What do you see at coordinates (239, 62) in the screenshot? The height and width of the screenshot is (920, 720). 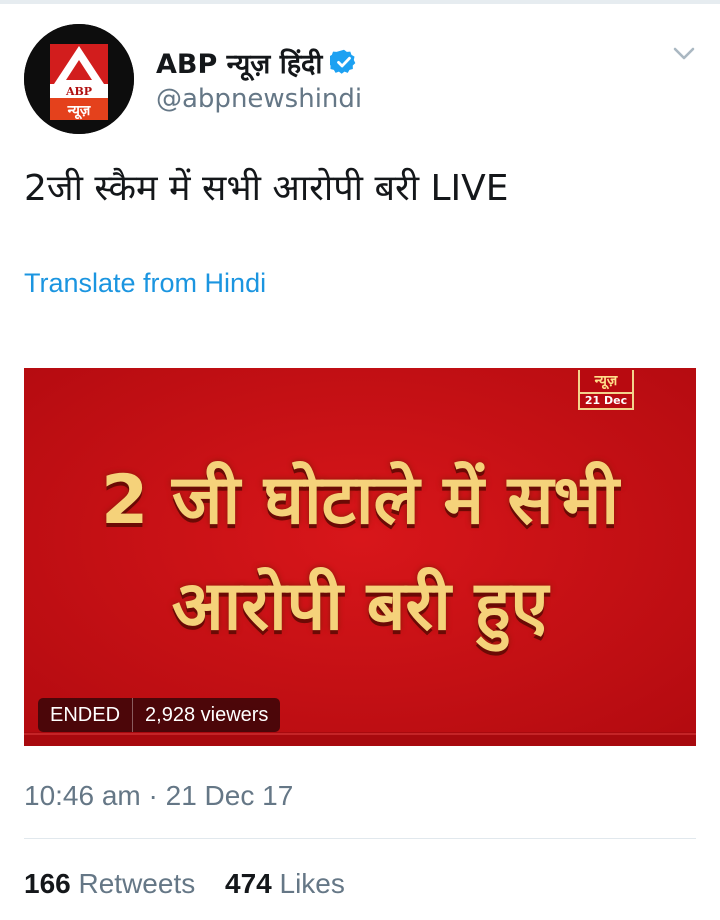 I see `display-name: ABP न्यूज़ हिंदी` at bounding box center [239, 62].